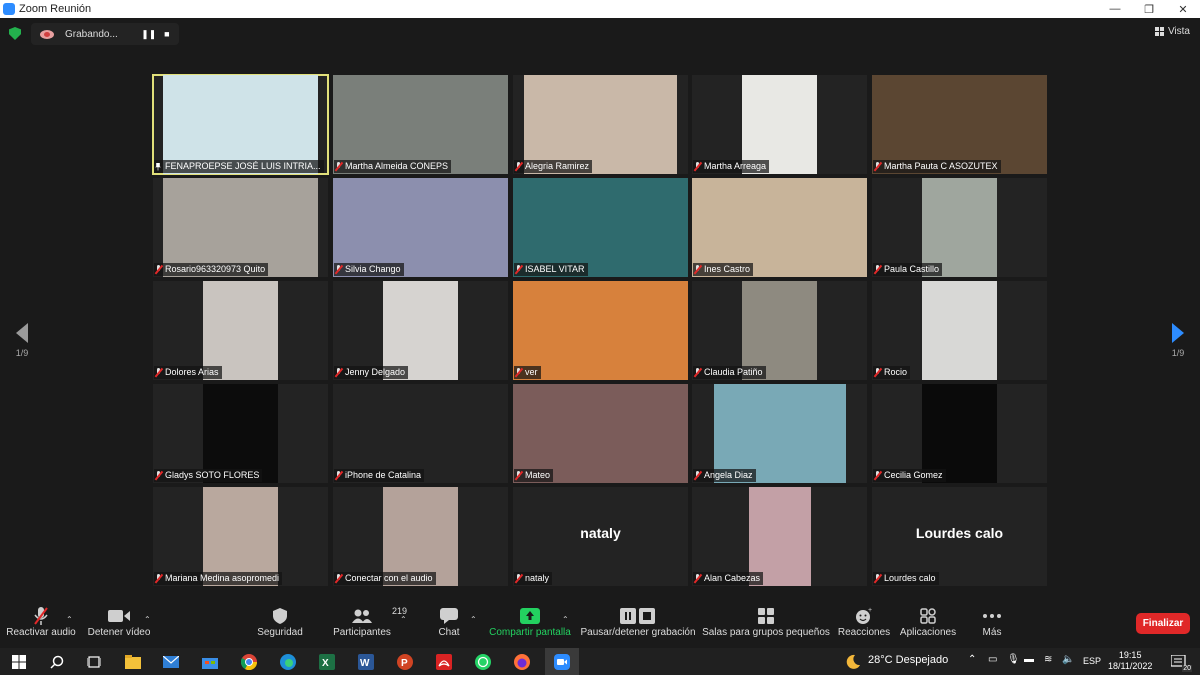 This screenshot has height=675, width=1200. What do you see at coordinates (892, 372) in the screenshot?
I see `participant-name-label: Rocio` at bounding box center [892, 372].